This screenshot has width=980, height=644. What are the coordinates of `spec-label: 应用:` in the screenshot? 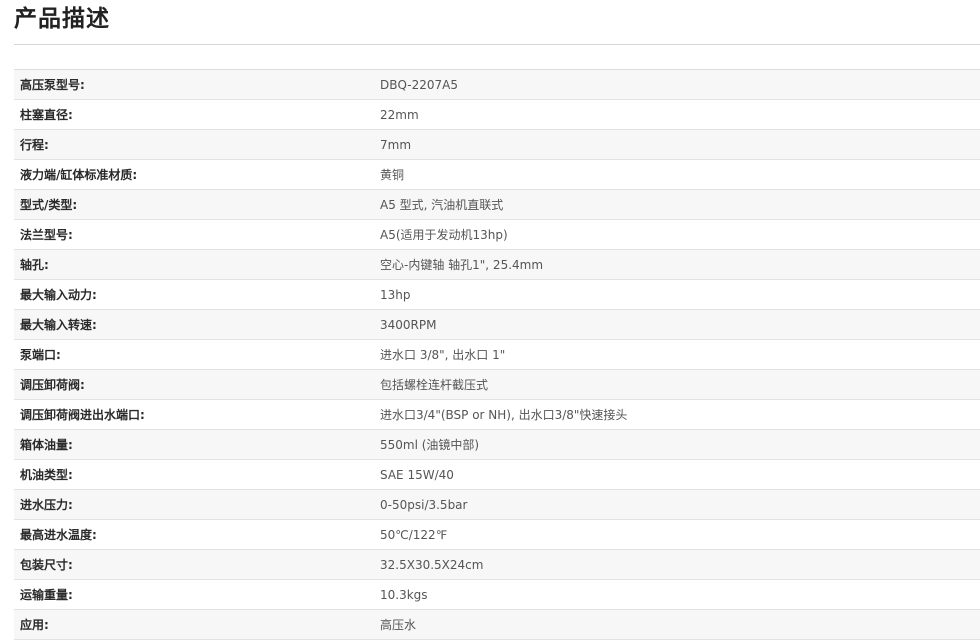 It's located at (34, 625).